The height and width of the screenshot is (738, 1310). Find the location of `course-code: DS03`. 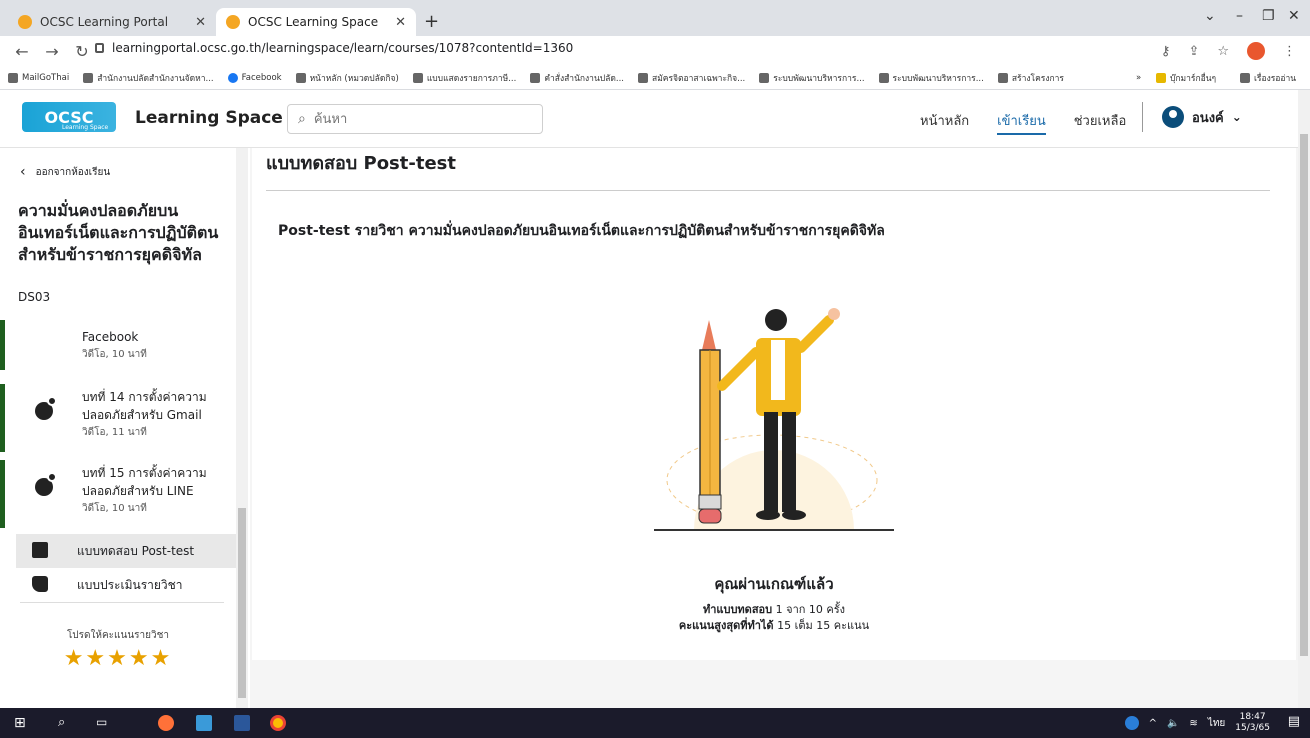

course-code: DS03 is located at coordinates (34, 297).